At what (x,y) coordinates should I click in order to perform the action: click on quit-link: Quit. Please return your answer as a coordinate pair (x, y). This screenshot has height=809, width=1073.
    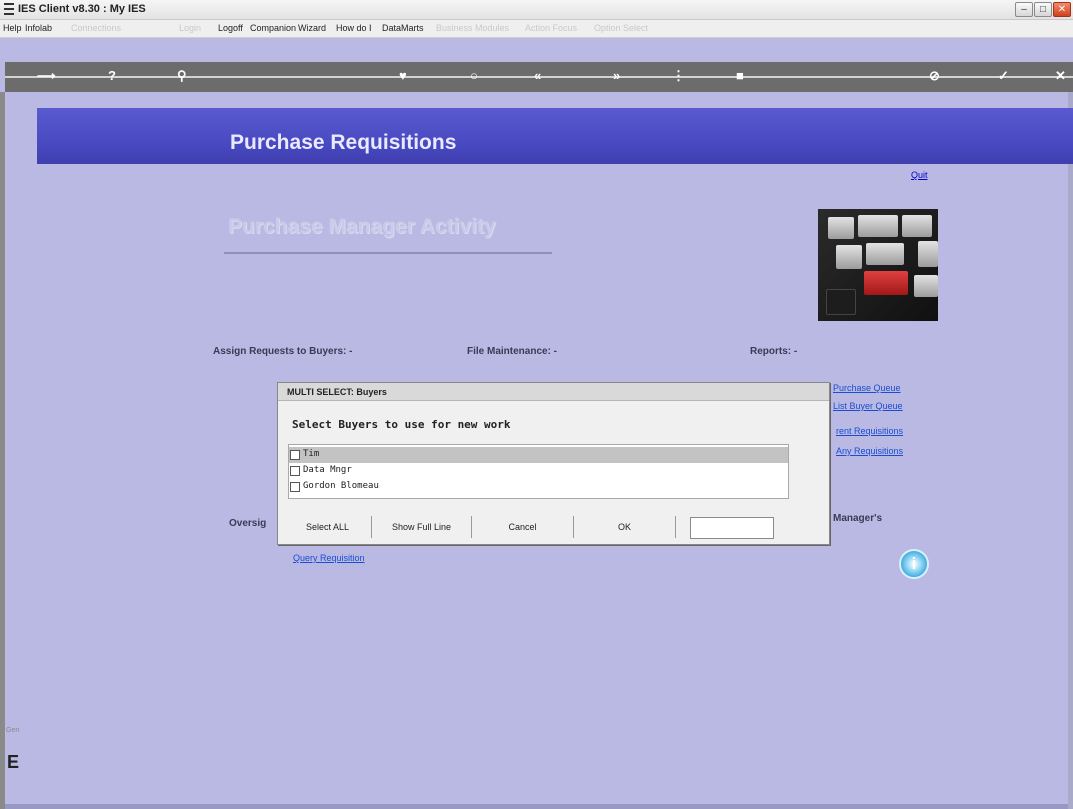
    Looking at the image, I should click on (919, 175).